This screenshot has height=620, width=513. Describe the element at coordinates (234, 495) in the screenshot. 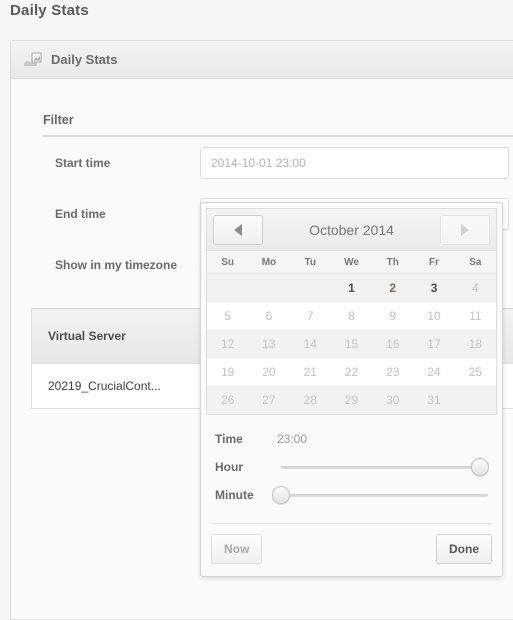

I see `minute-label: Minute` at that location.